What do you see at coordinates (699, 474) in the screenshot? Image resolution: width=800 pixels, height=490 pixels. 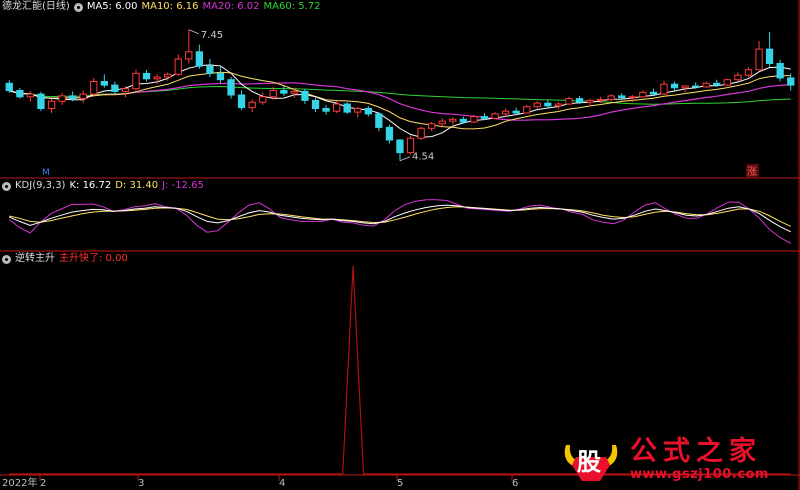 I see `watermark-url: www.gszj100.com` at bounding box center [699, 474].